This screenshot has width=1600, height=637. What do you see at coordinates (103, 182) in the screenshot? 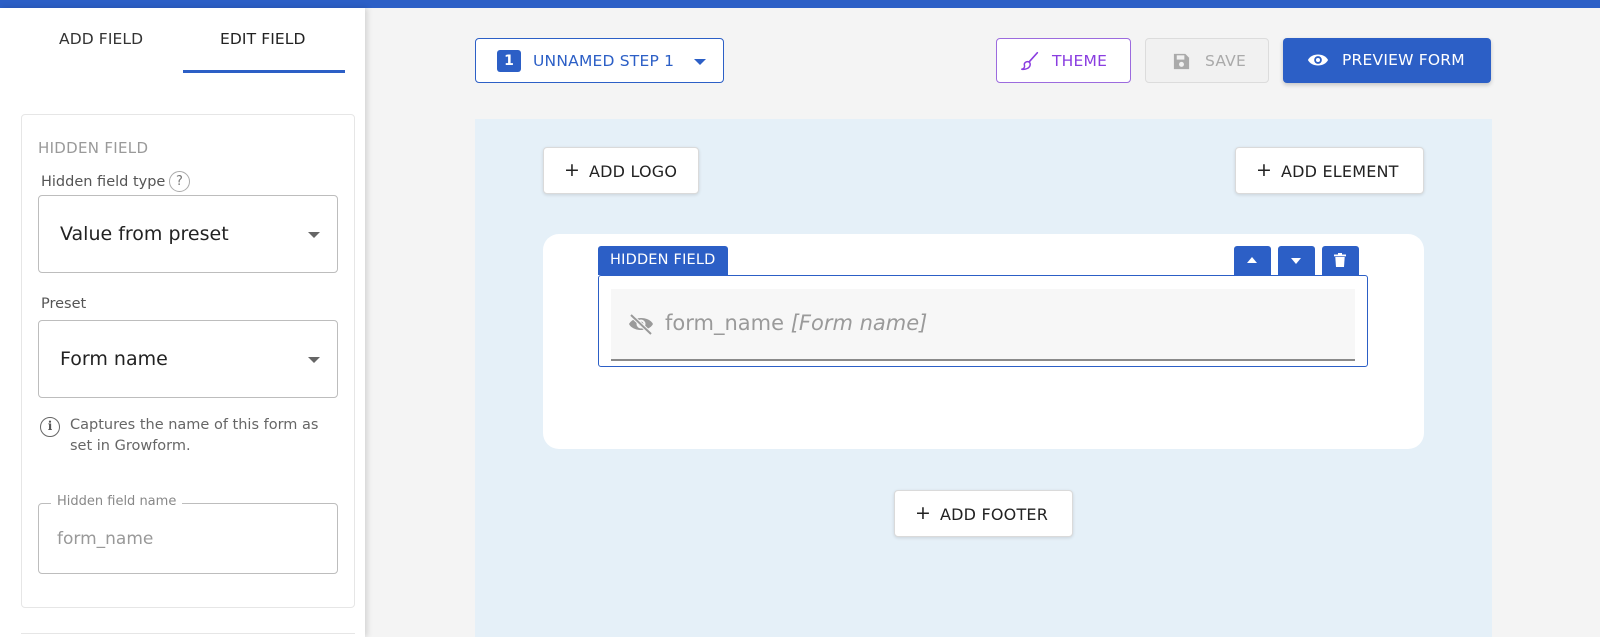
I see `hidden-field-type-label: Hidden field type` at bounding box center [103, 182].